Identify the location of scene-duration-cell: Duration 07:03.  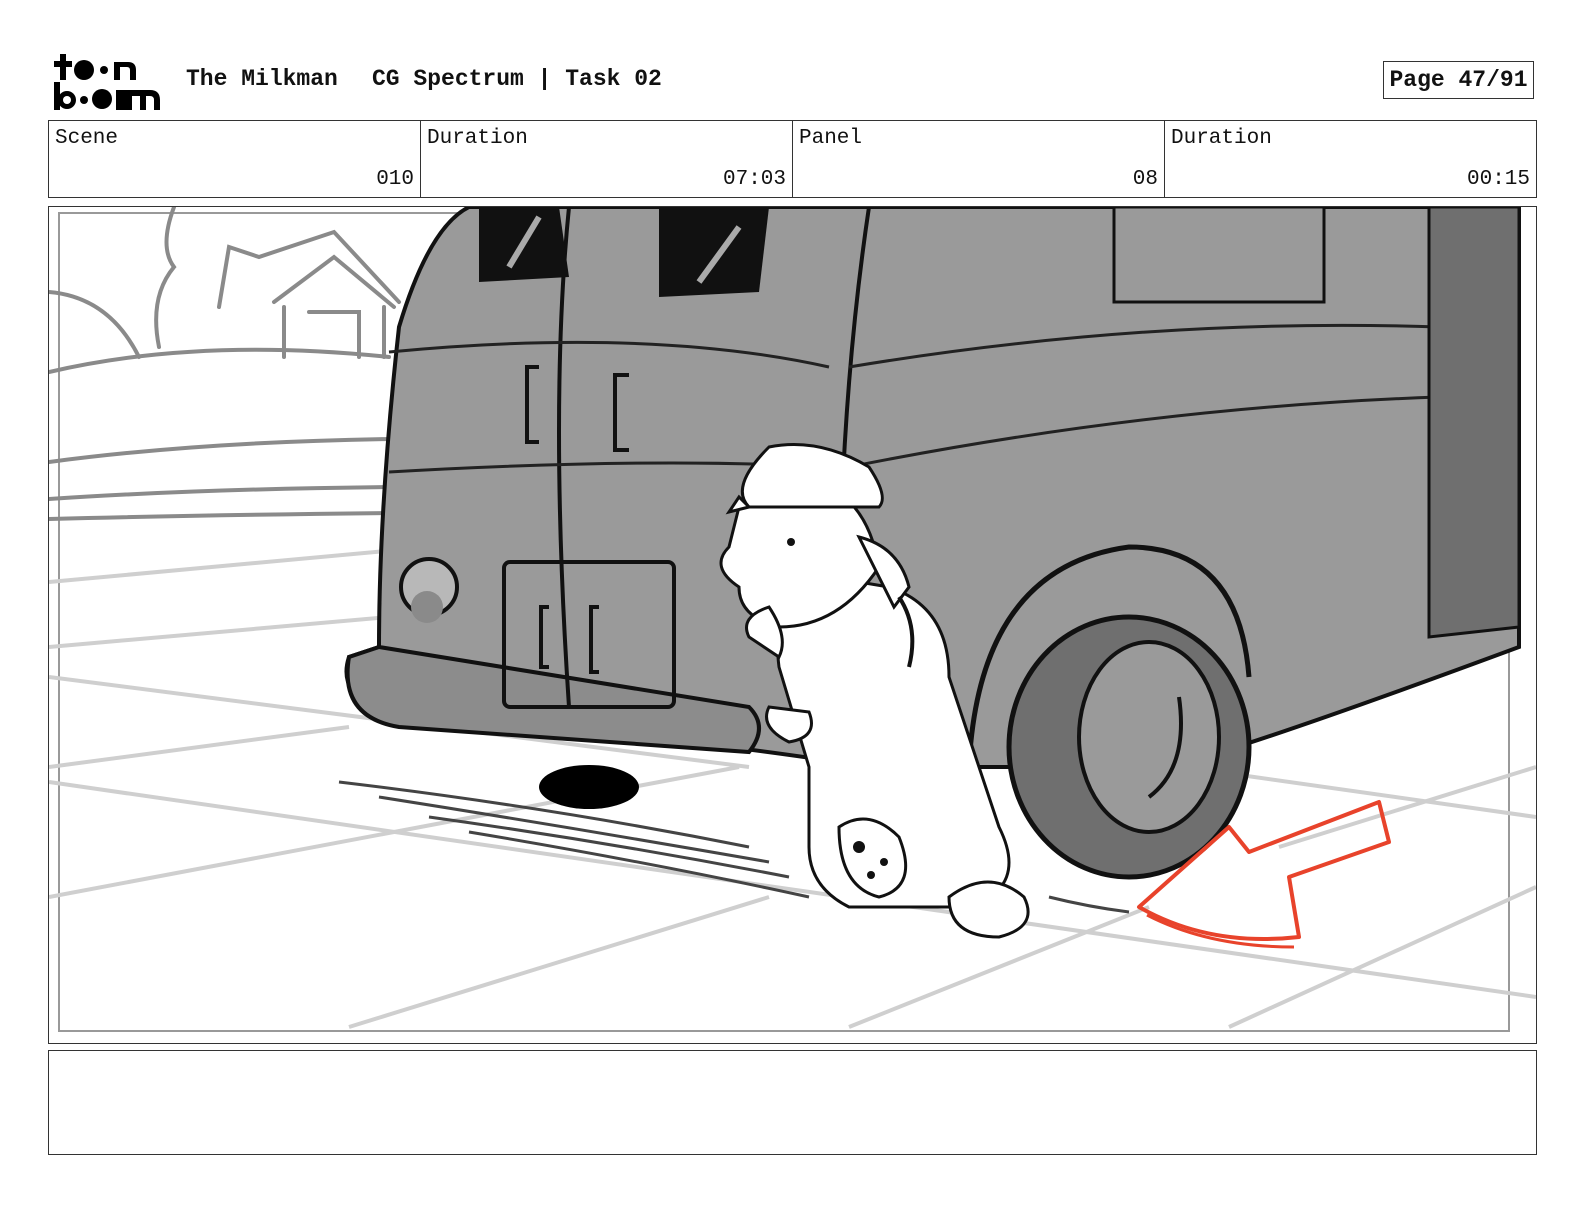
(607, 159).